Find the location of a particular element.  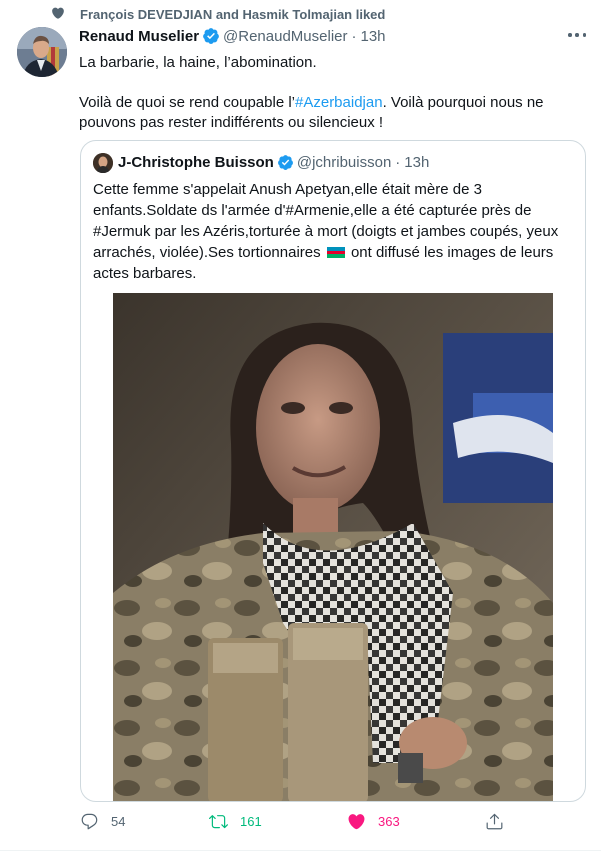

retweet-button: 161 is located at coordinates (235, 821).